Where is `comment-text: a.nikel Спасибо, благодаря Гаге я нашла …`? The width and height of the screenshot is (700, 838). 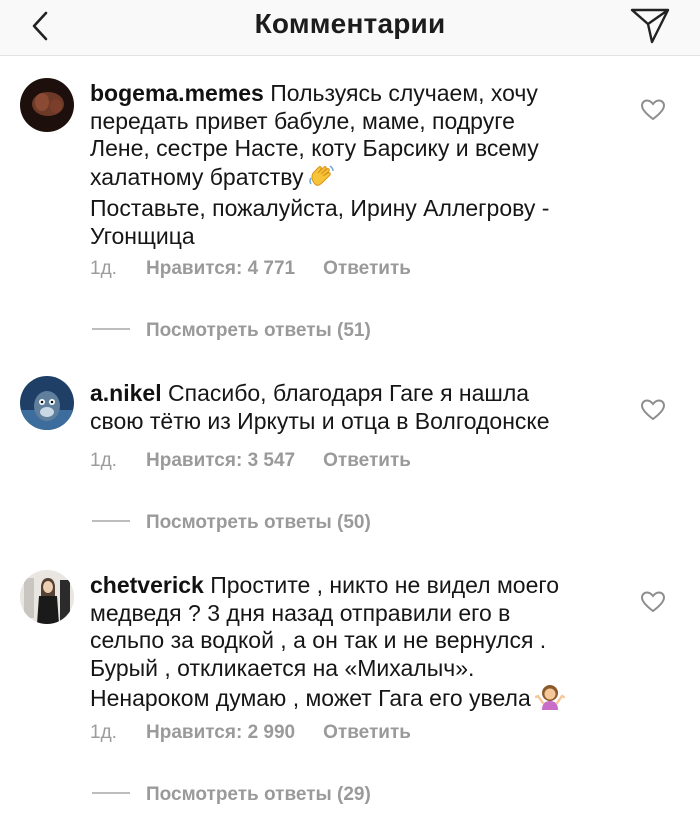 comment-text: a.nikel Спасибо, благодаря Гаге я нашла … is located at coordinates (350, 407).